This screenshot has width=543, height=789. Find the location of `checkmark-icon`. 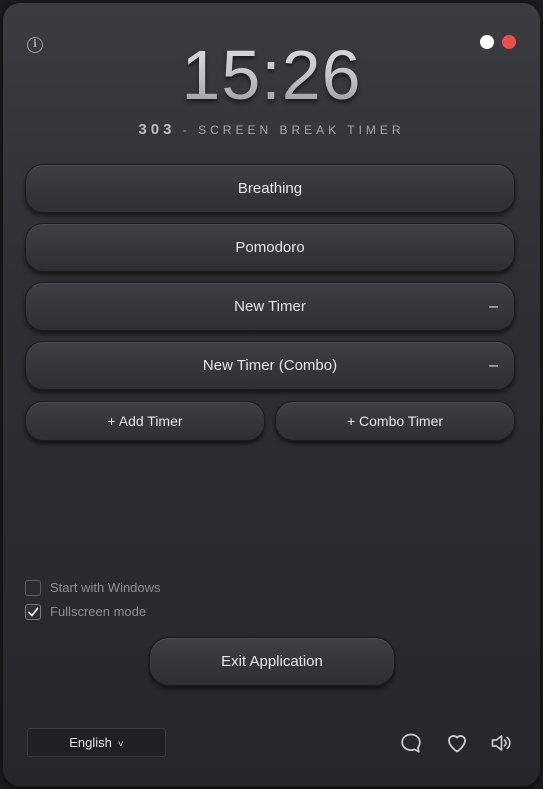

checkmark-icon is located at coordinates (33, 612).